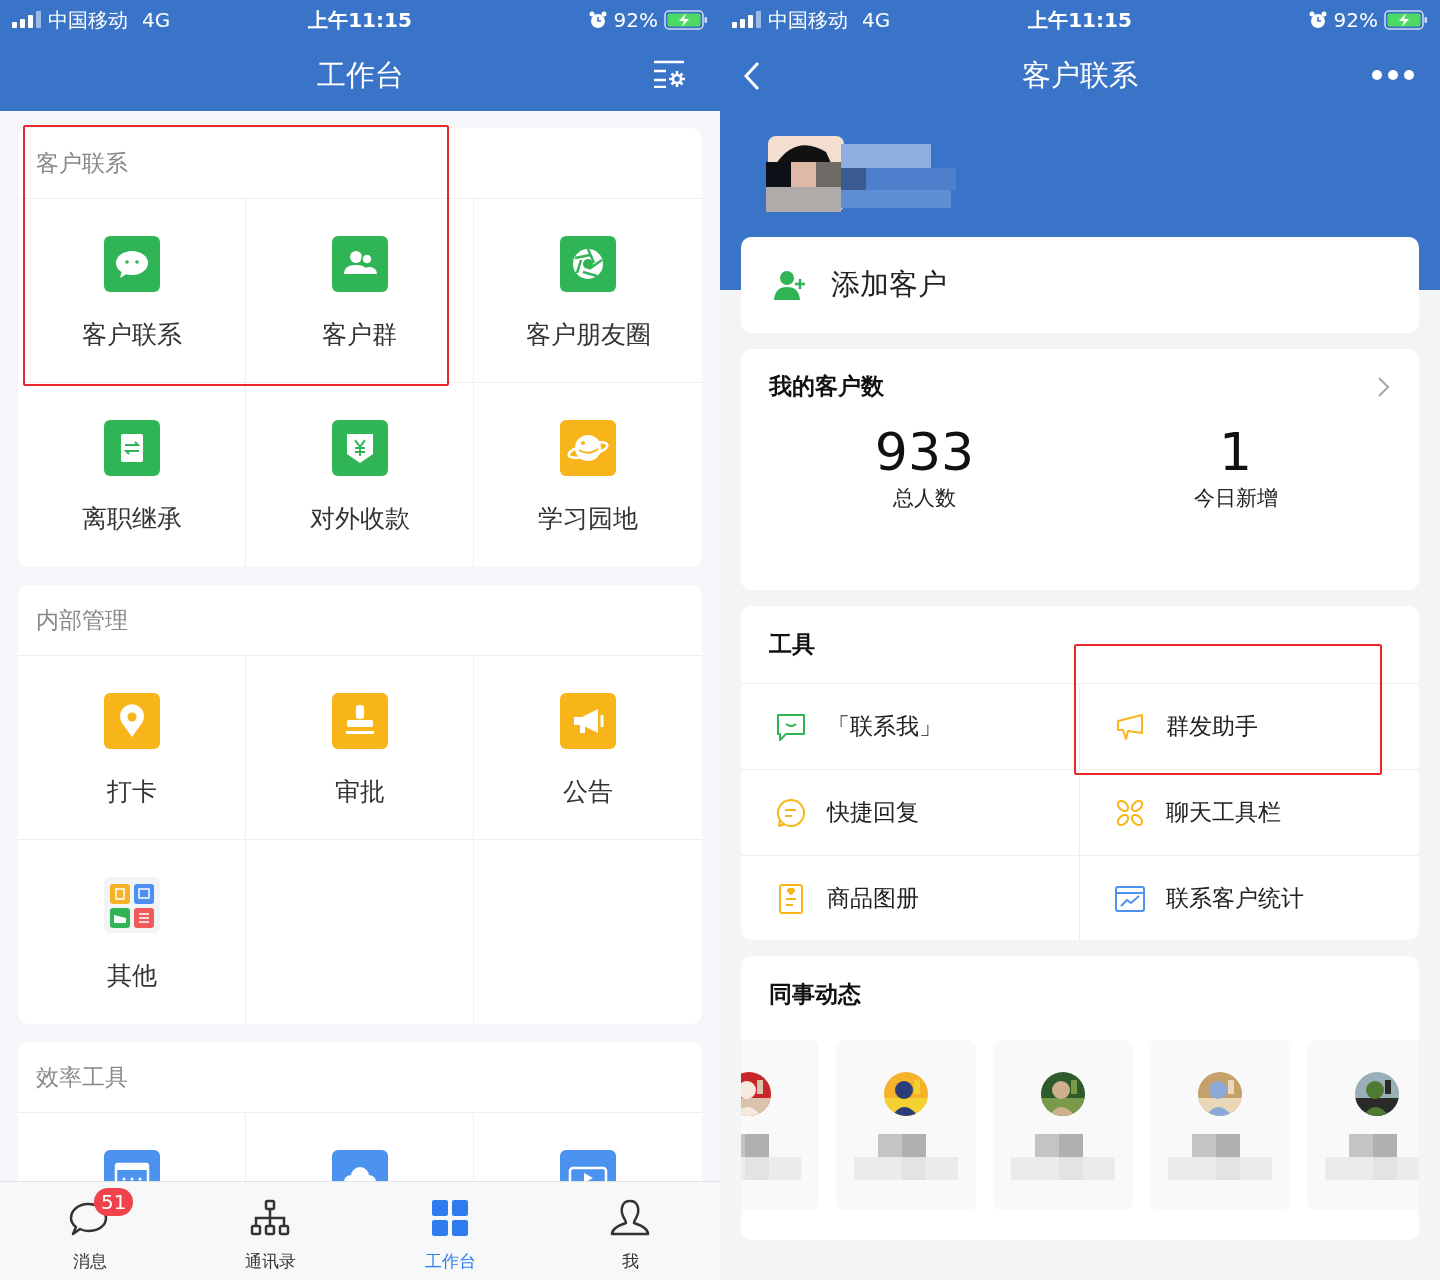 The width and height of the screenshot is (1440, 1280). I want to click on settings-icon, so click(670, 74).